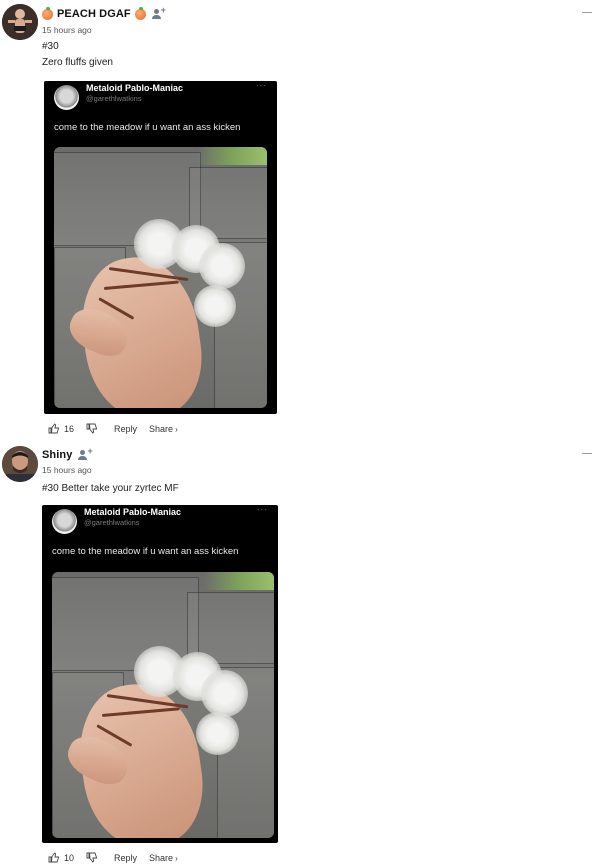 This screenshot has width=600, height=868. I want to click on comment-header: Shiny +, so click(67, 454).